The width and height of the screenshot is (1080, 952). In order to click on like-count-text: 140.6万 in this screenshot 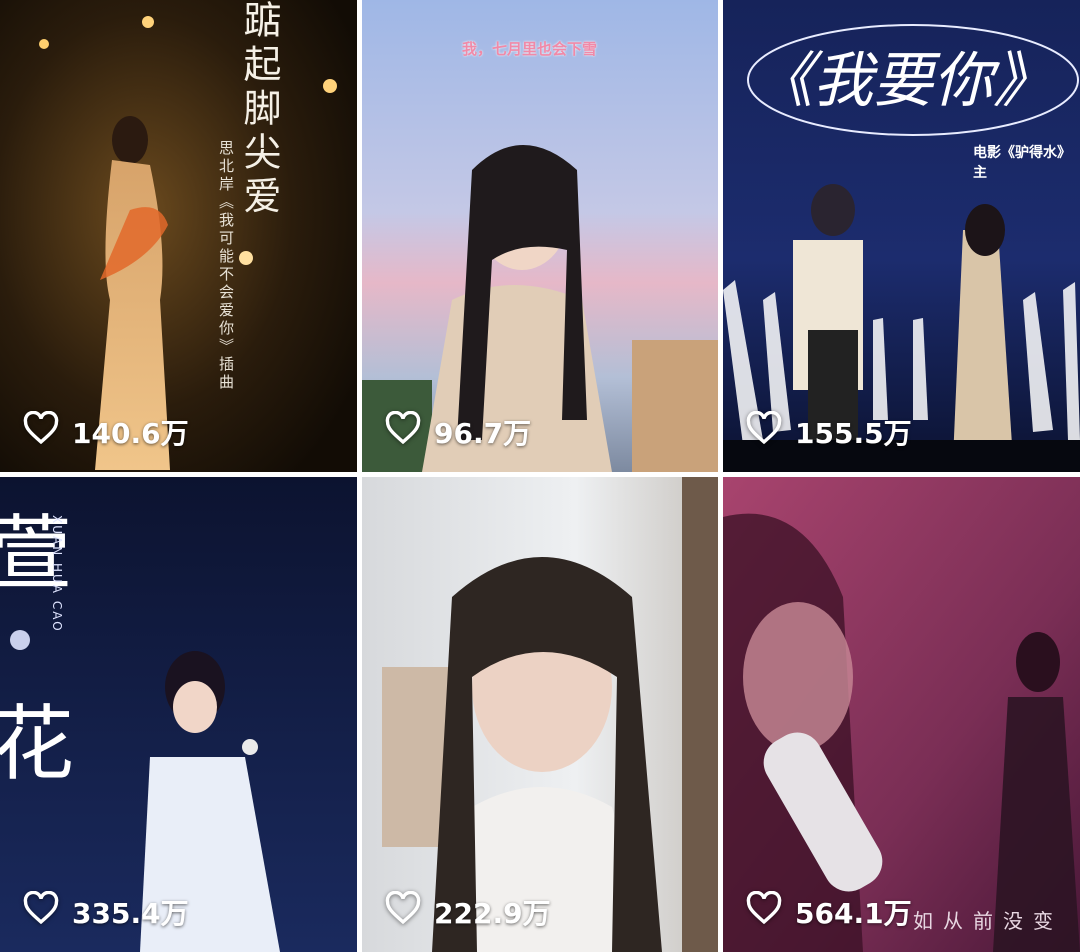, I will do `click(130, 433)`.